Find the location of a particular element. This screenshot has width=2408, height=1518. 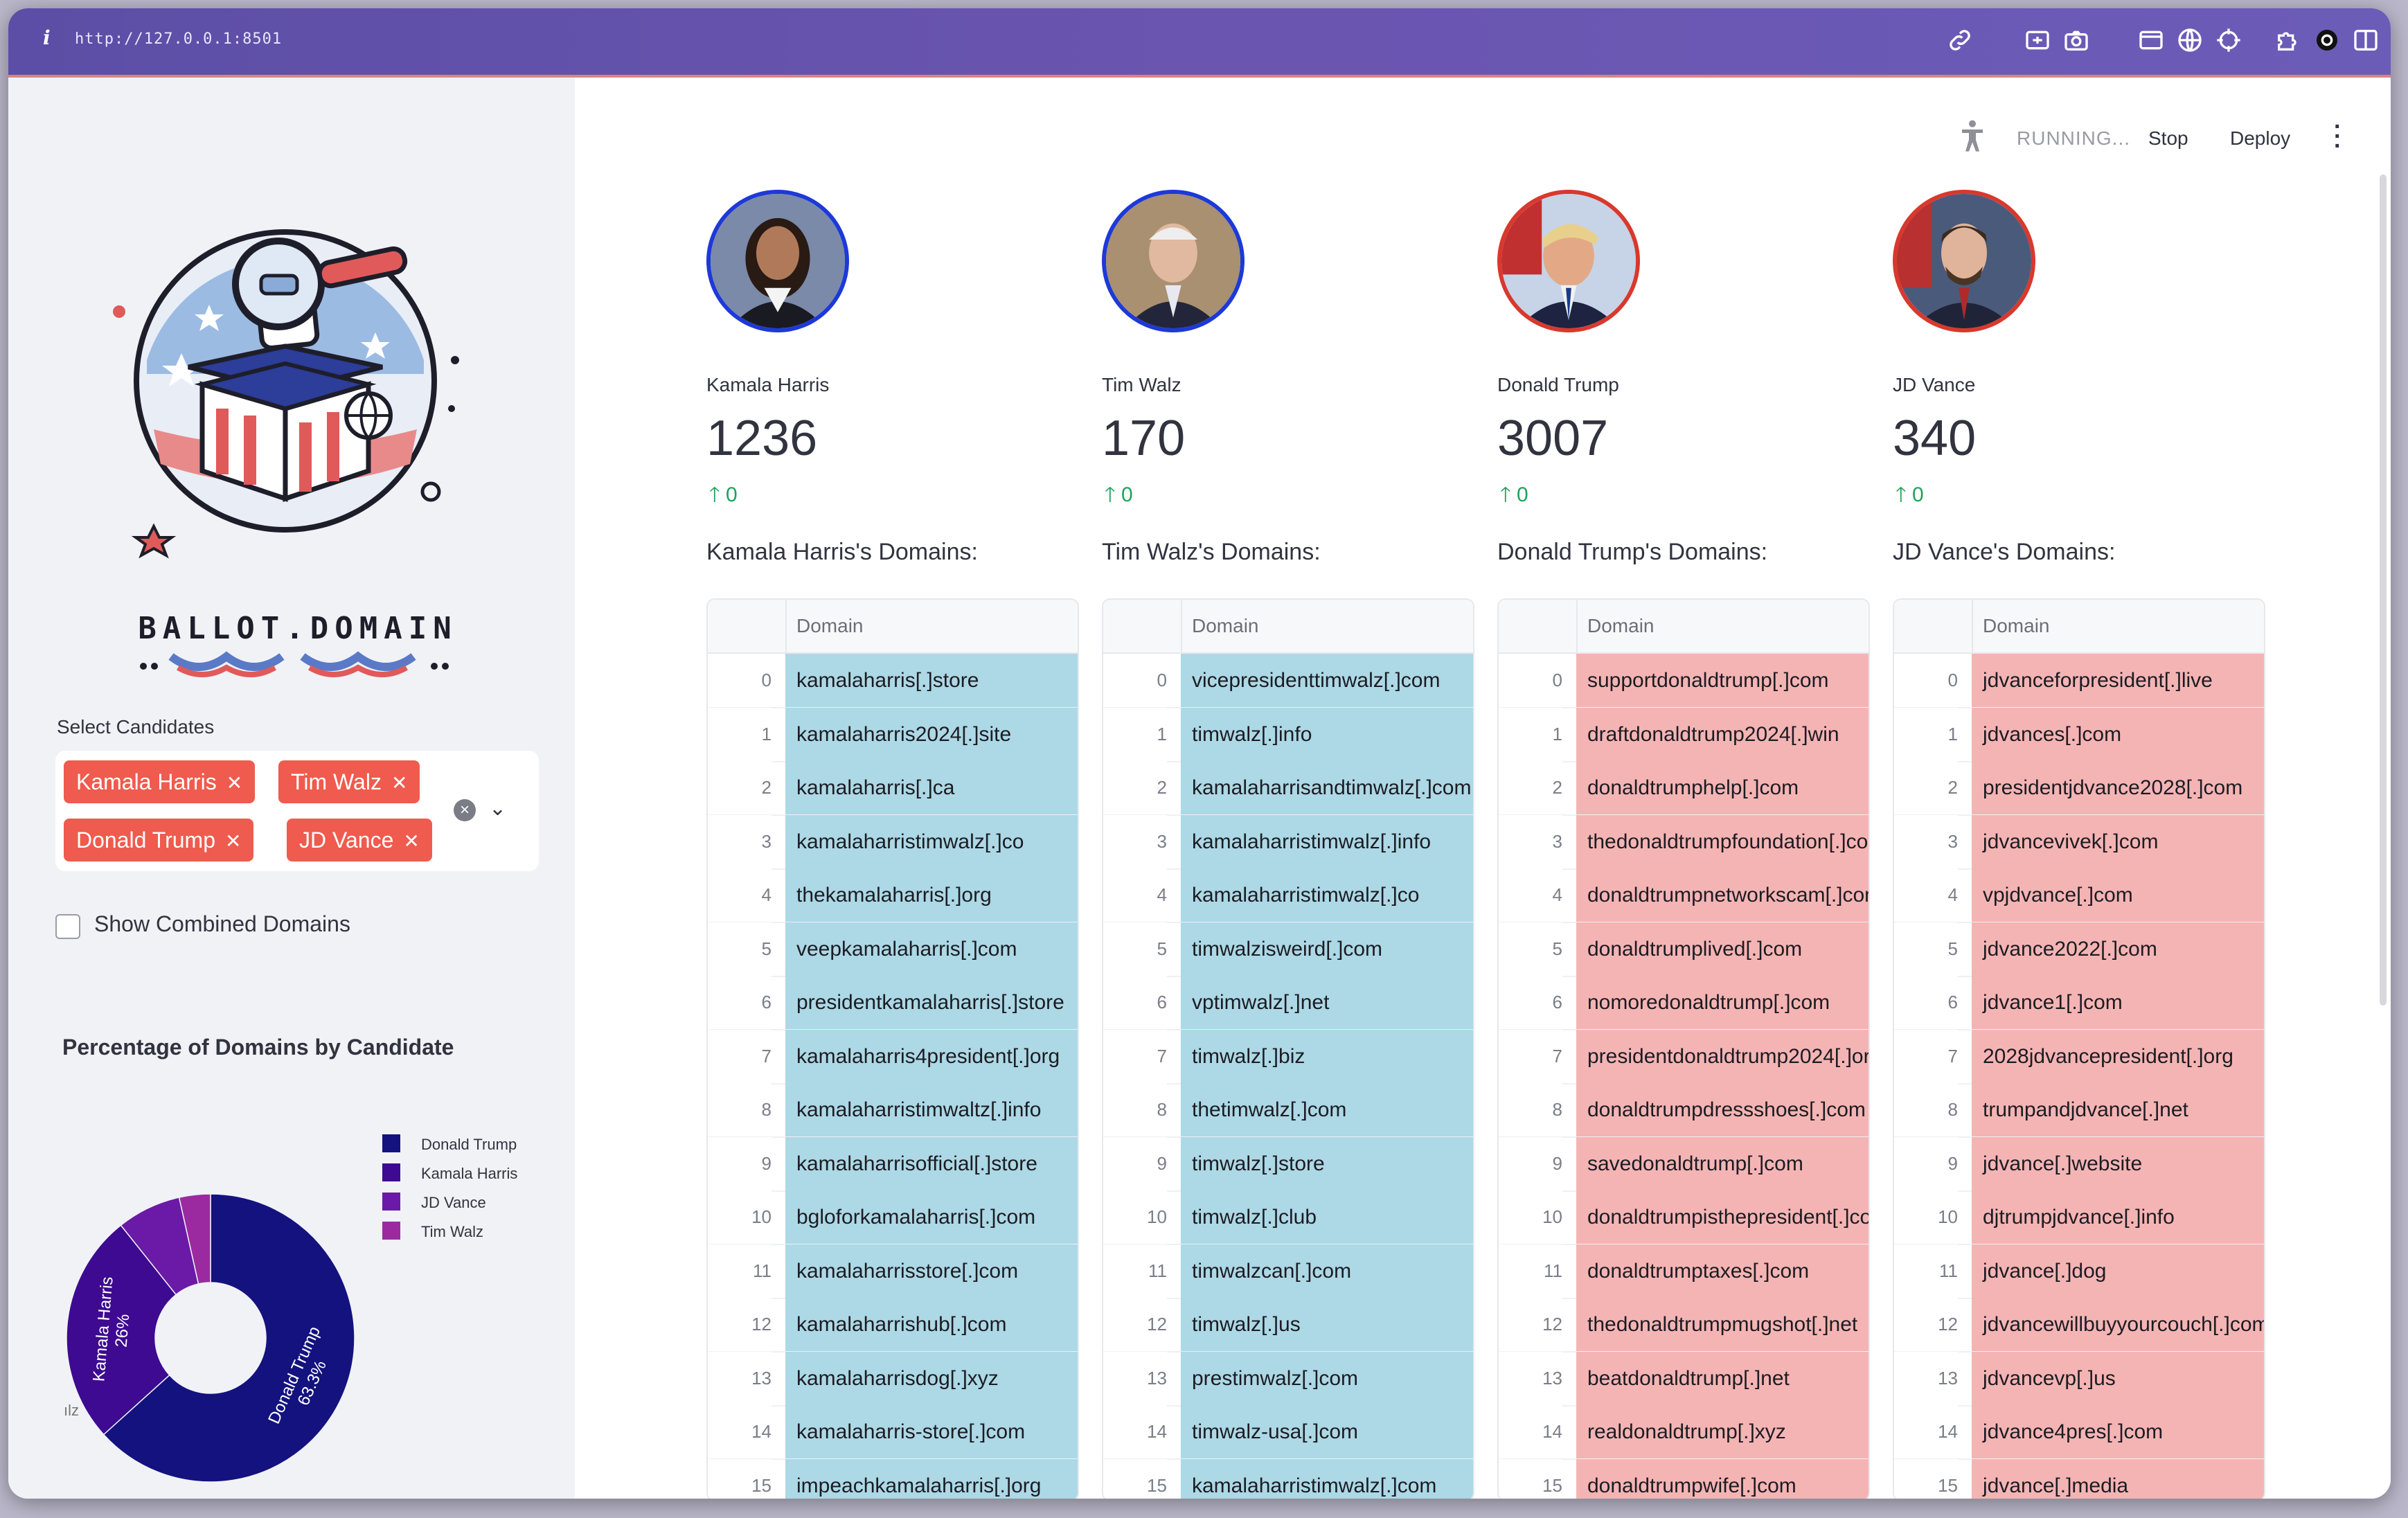

legend-label: JD Vance is located at coordinates (454, 1202).